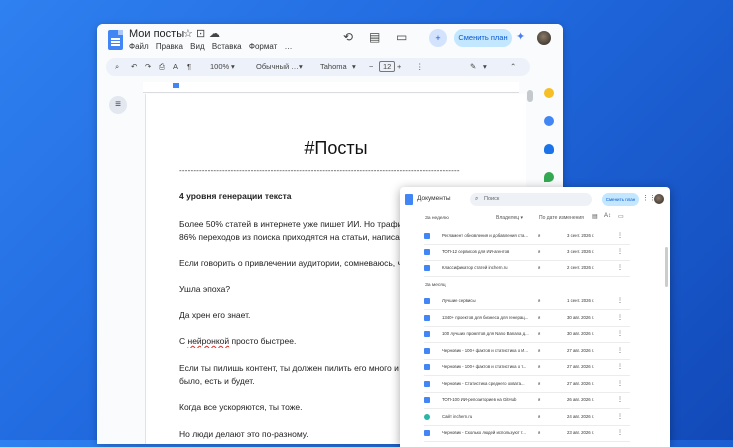 The height and width of the screenshot is (447, 733). Describe the element at coordinates (162, 67) in the screenshot. I see `print-icon: ⎙` at that location.